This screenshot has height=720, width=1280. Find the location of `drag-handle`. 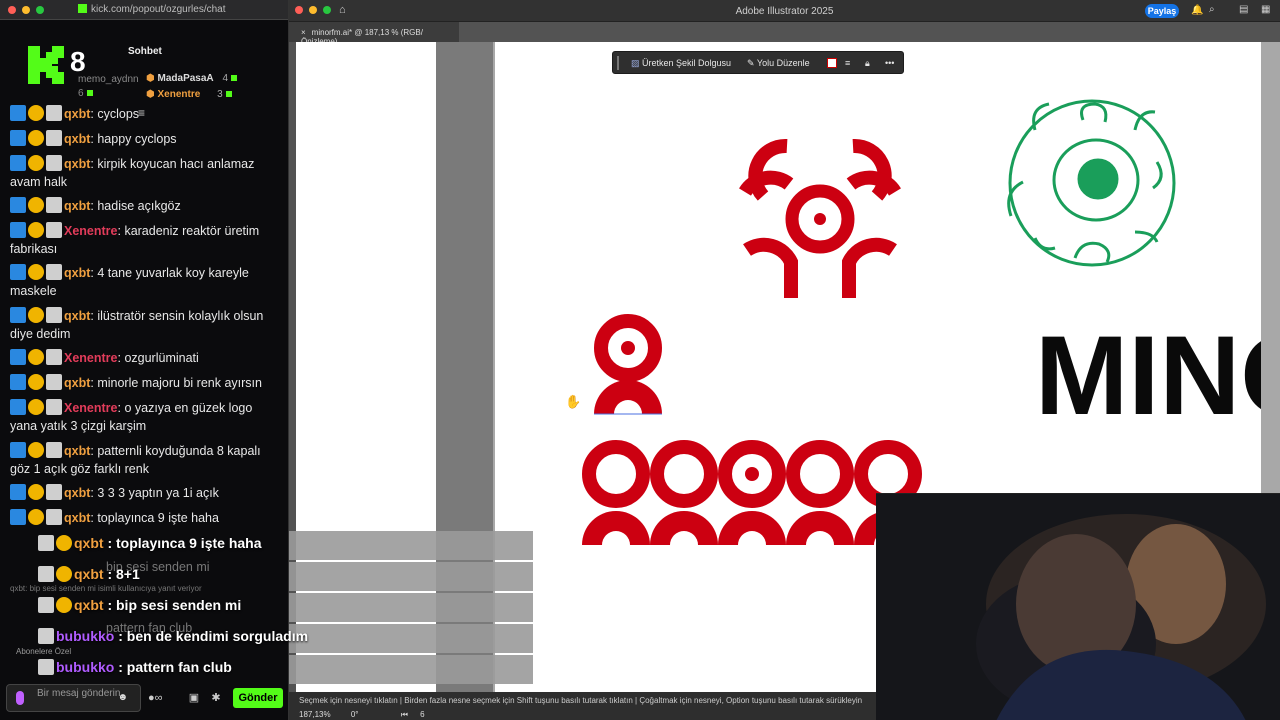

drag-handle is located at coordinates (618, 63).